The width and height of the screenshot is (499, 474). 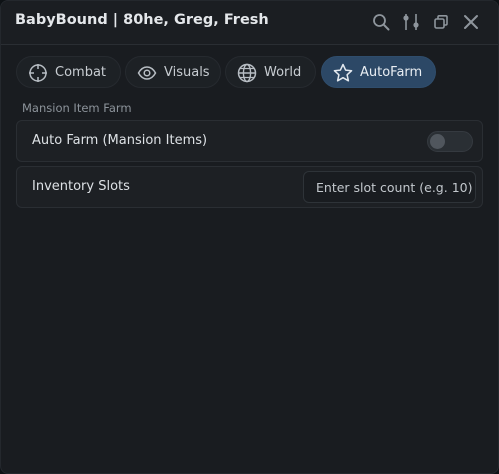 I want to click on tab-visuals: Visuals, so click(x=173, y=72).